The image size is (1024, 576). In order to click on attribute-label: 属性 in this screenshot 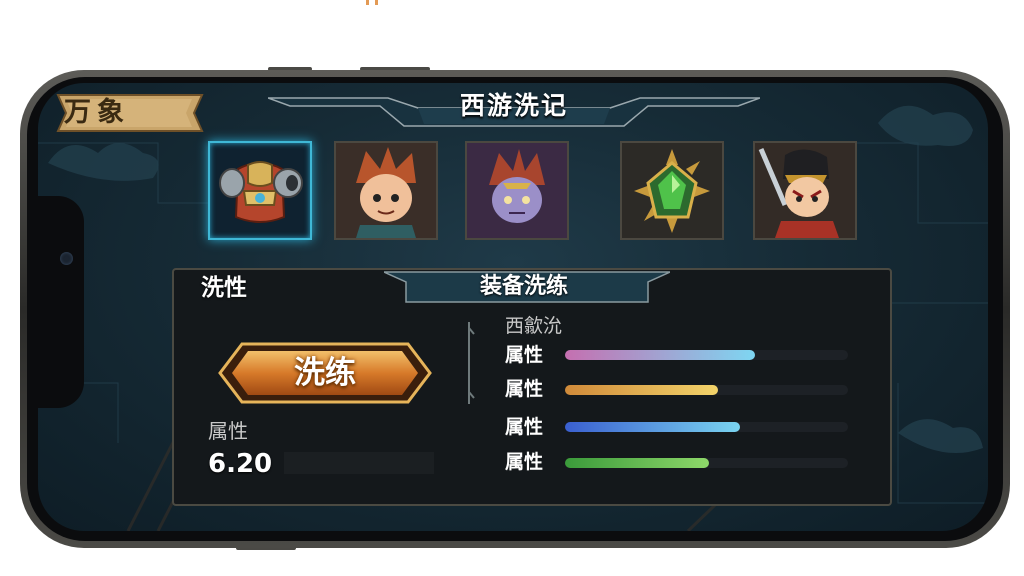, I will do `click(228, 431)`.